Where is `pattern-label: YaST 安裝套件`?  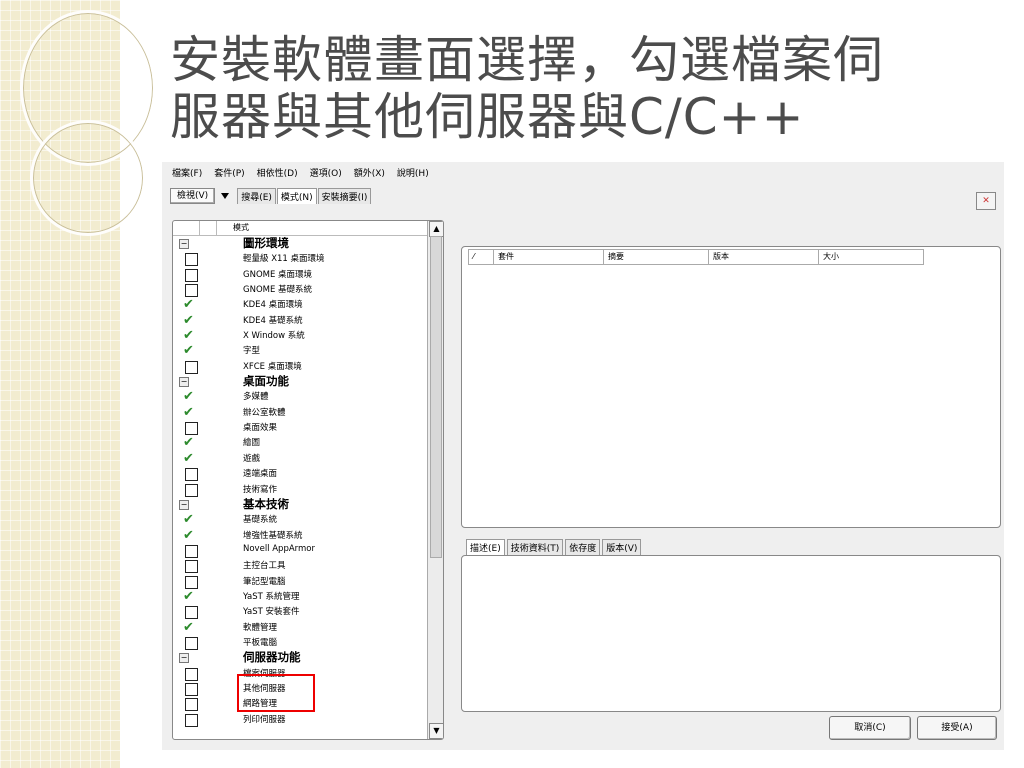 pattern-label: YaST 安裝套件 is located at coordinates (271, 612).